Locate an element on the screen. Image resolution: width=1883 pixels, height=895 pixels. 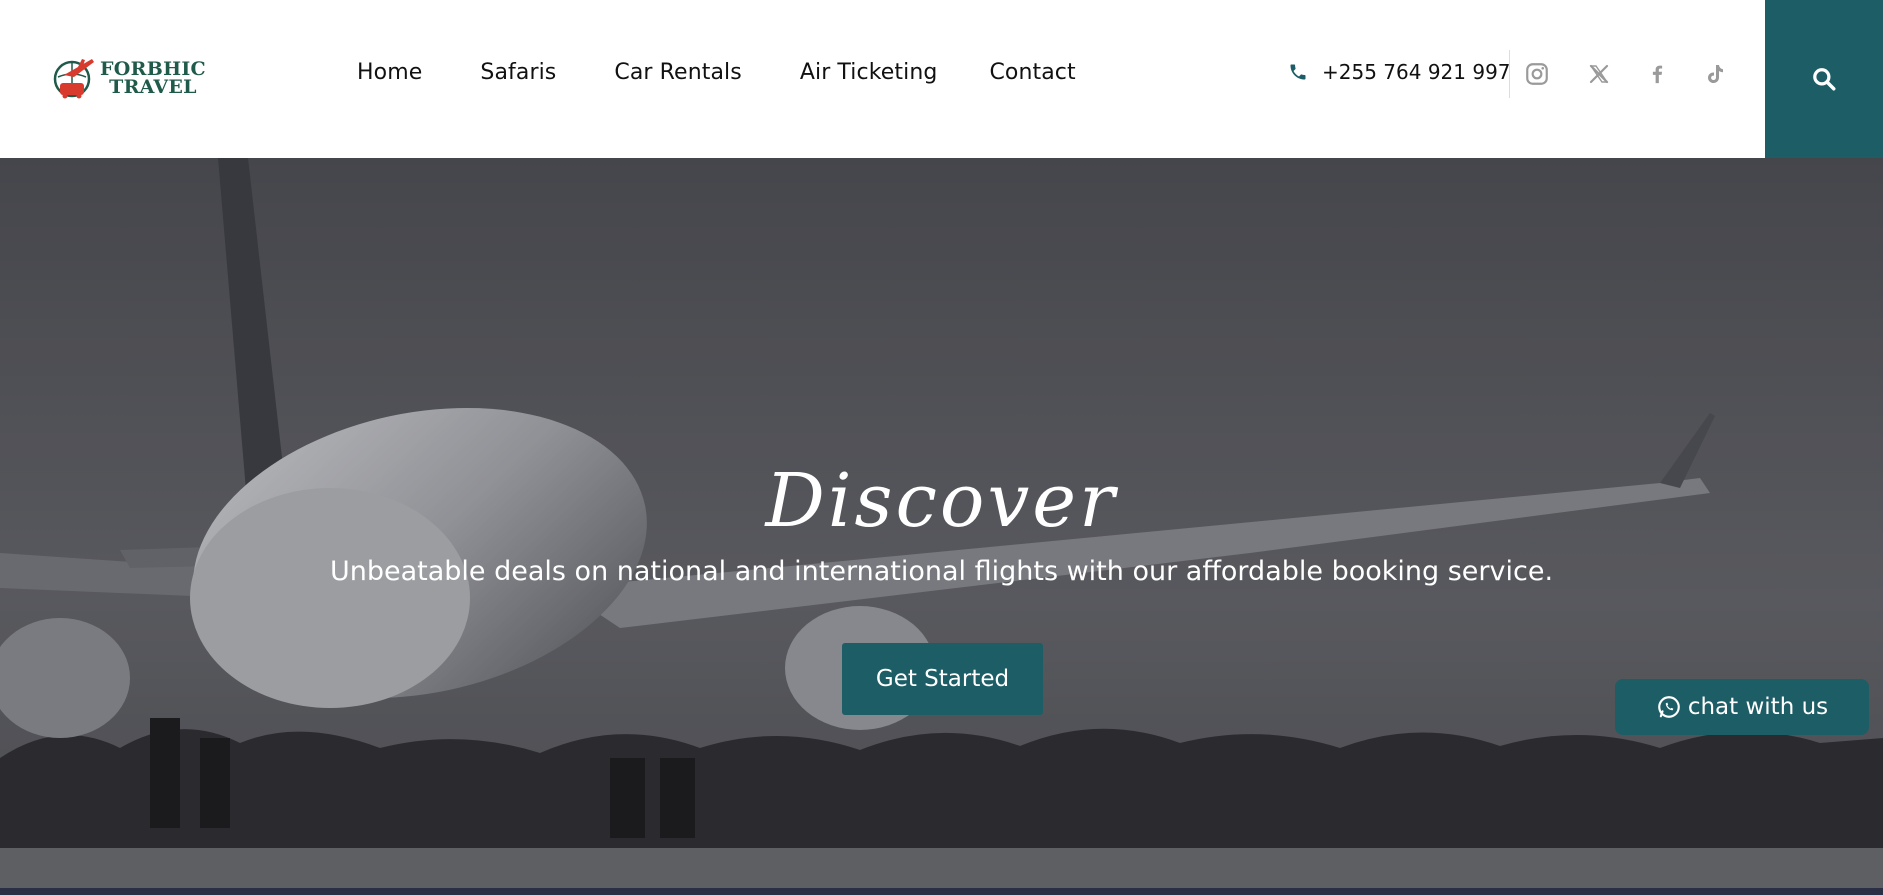
brand-logo: FORBHIC TRAVEL is located at coordinates (132, 78).